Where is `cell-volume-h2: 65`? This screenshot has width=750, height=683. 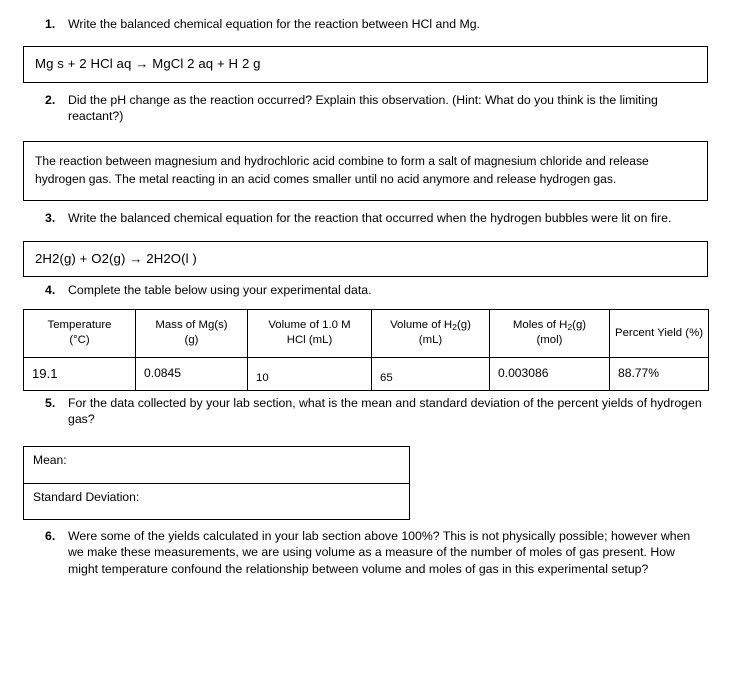
cell-volume-h2: 65 is located at coordinates (430, 373).